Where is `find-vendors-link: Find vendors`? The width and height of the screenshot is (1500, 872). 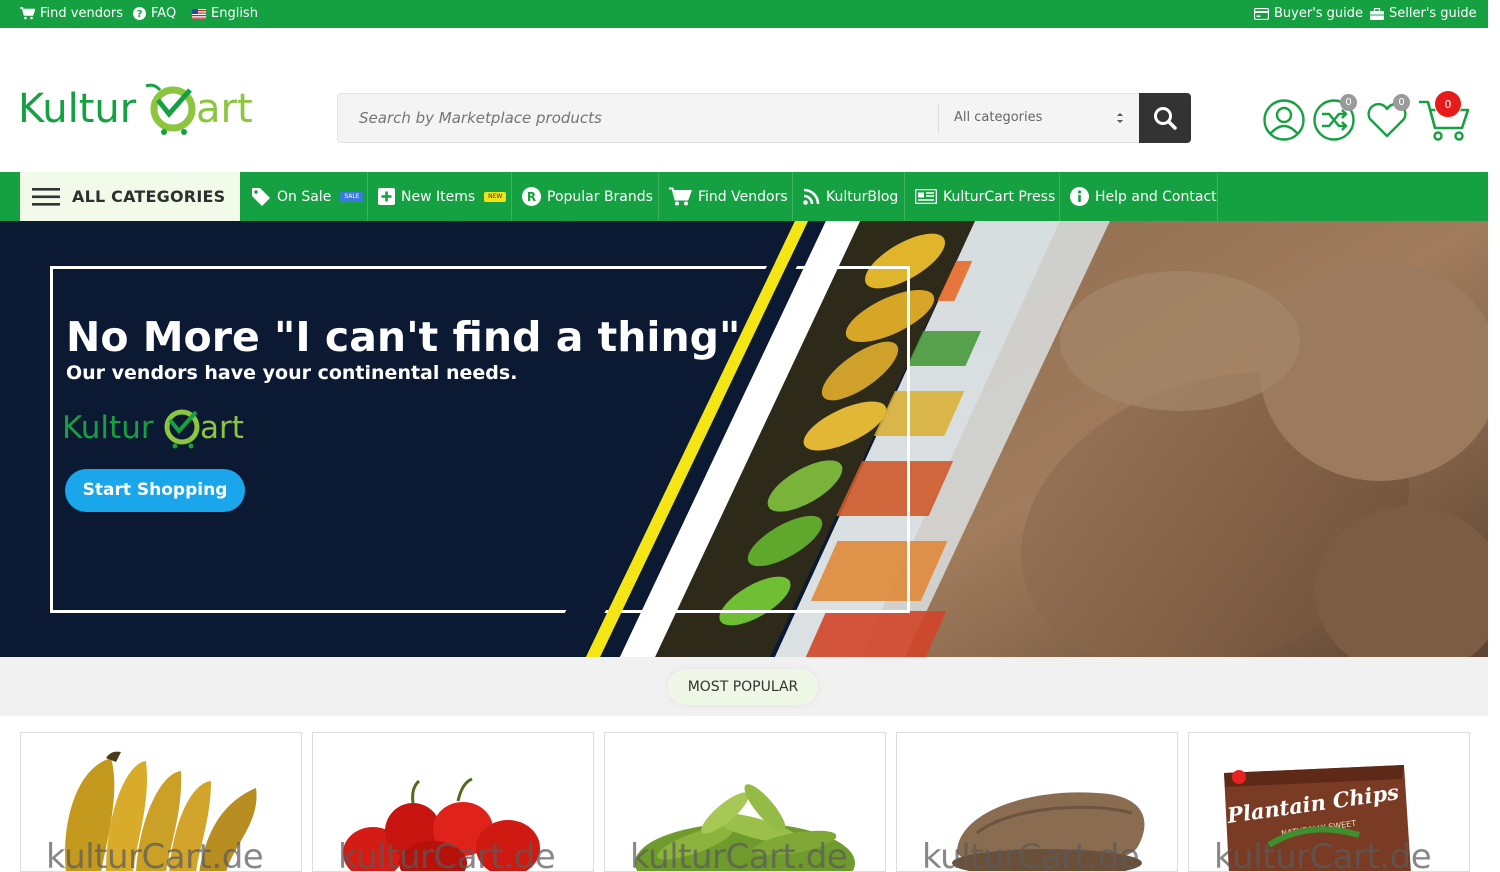
find-vendors-link: Find vendors is located at coordinates (71, 13).